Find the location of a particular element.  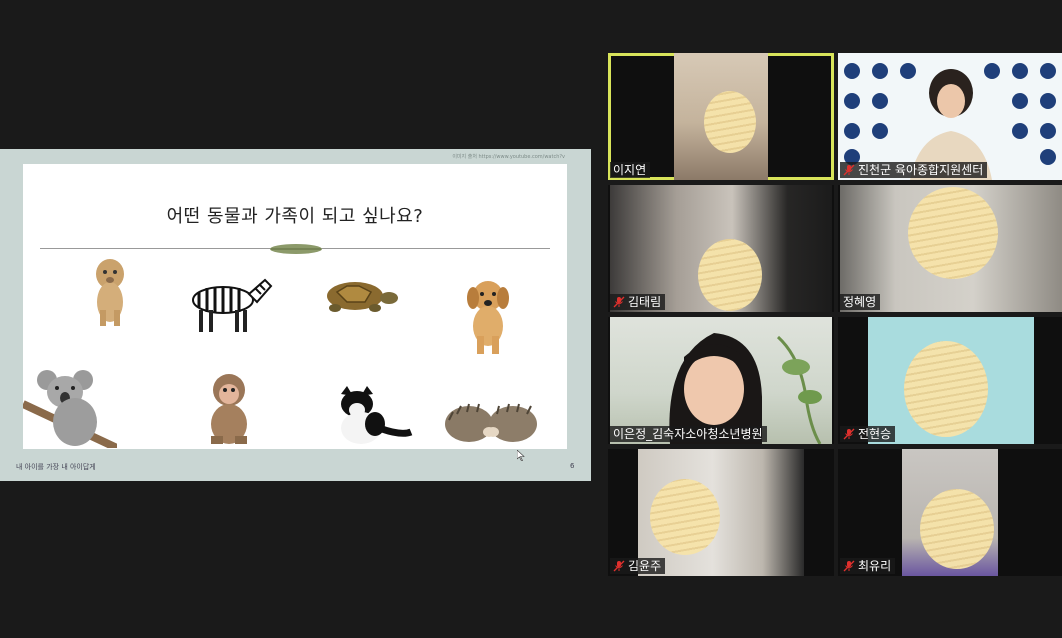

image-credit: 이미지 출처 https://www.youtube.com/watch?v is located at coordinates (508, 157).